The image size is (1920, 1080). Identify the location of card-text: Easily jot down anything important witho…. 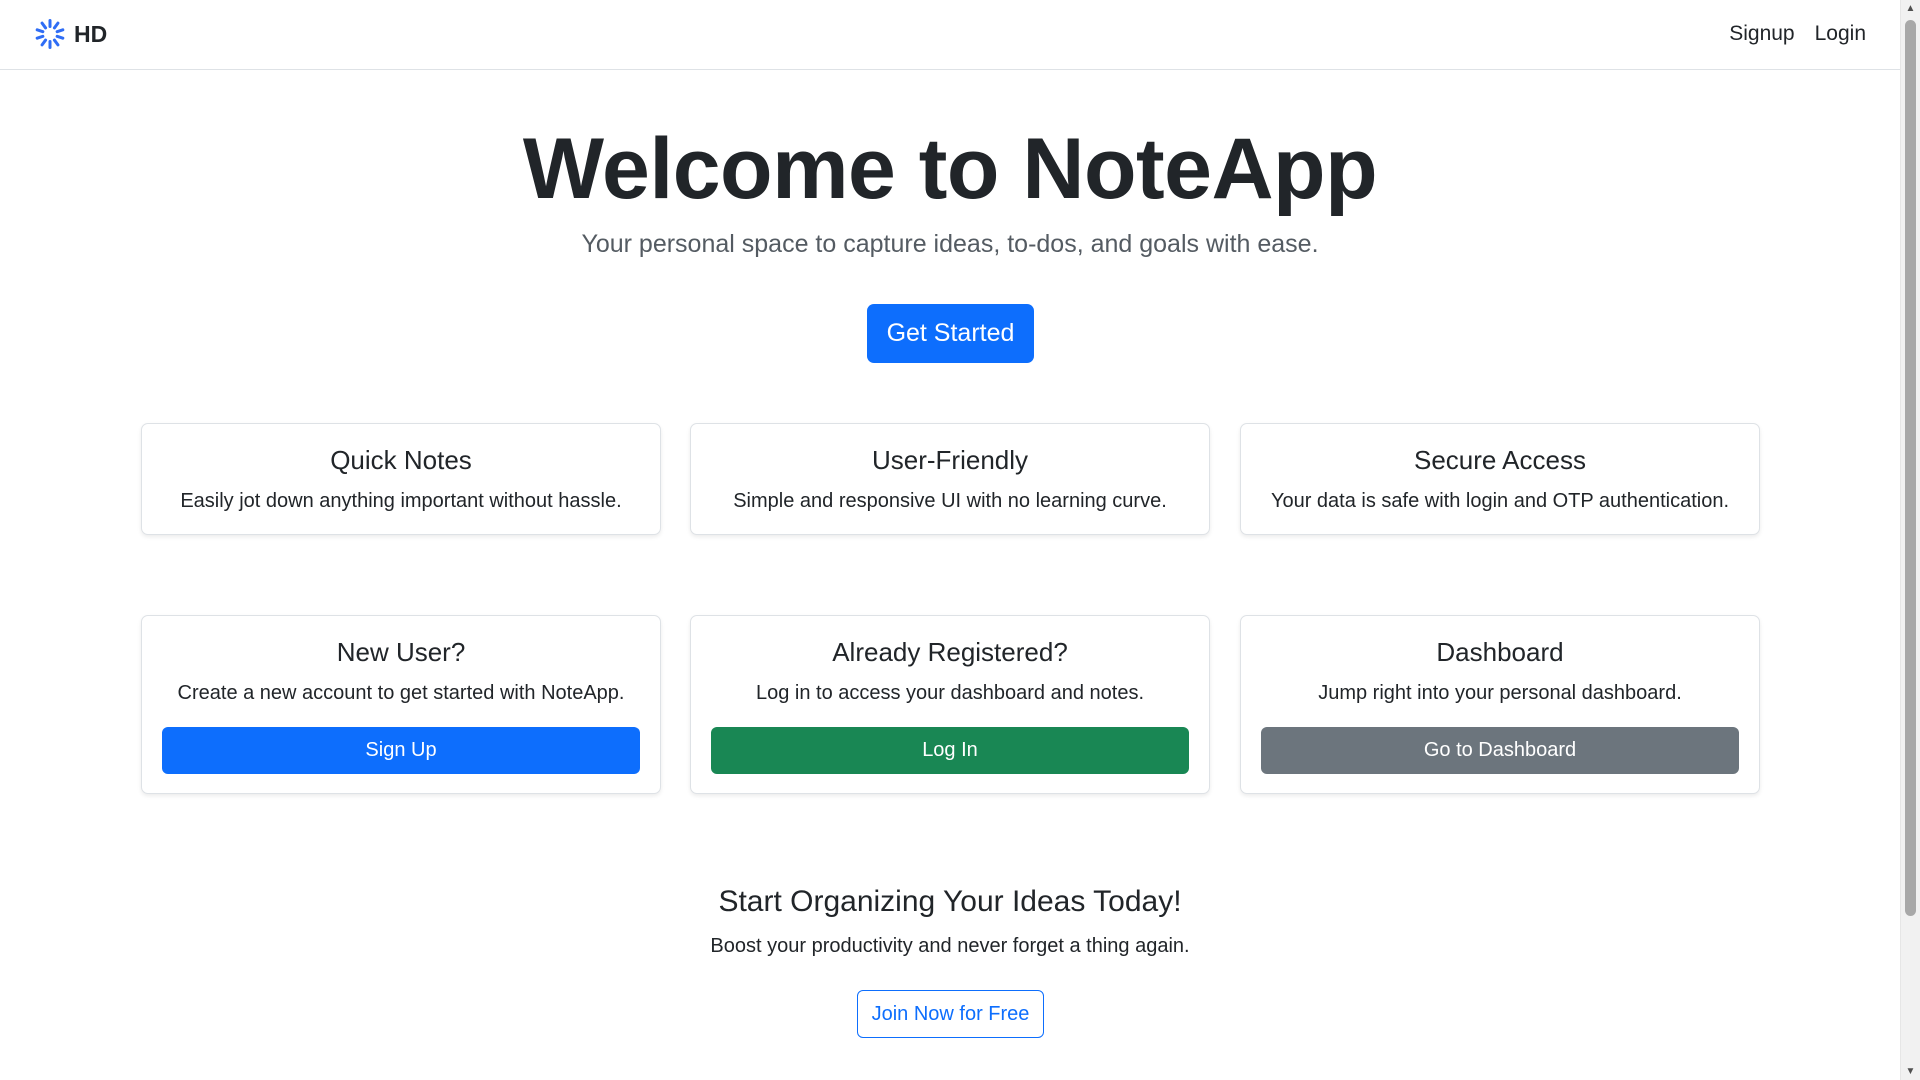
(401, 501).